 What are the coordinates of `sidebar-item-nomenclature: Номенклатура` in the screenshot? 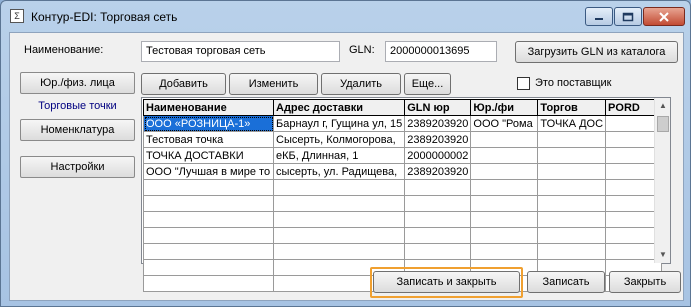 It's located at (77, 130).